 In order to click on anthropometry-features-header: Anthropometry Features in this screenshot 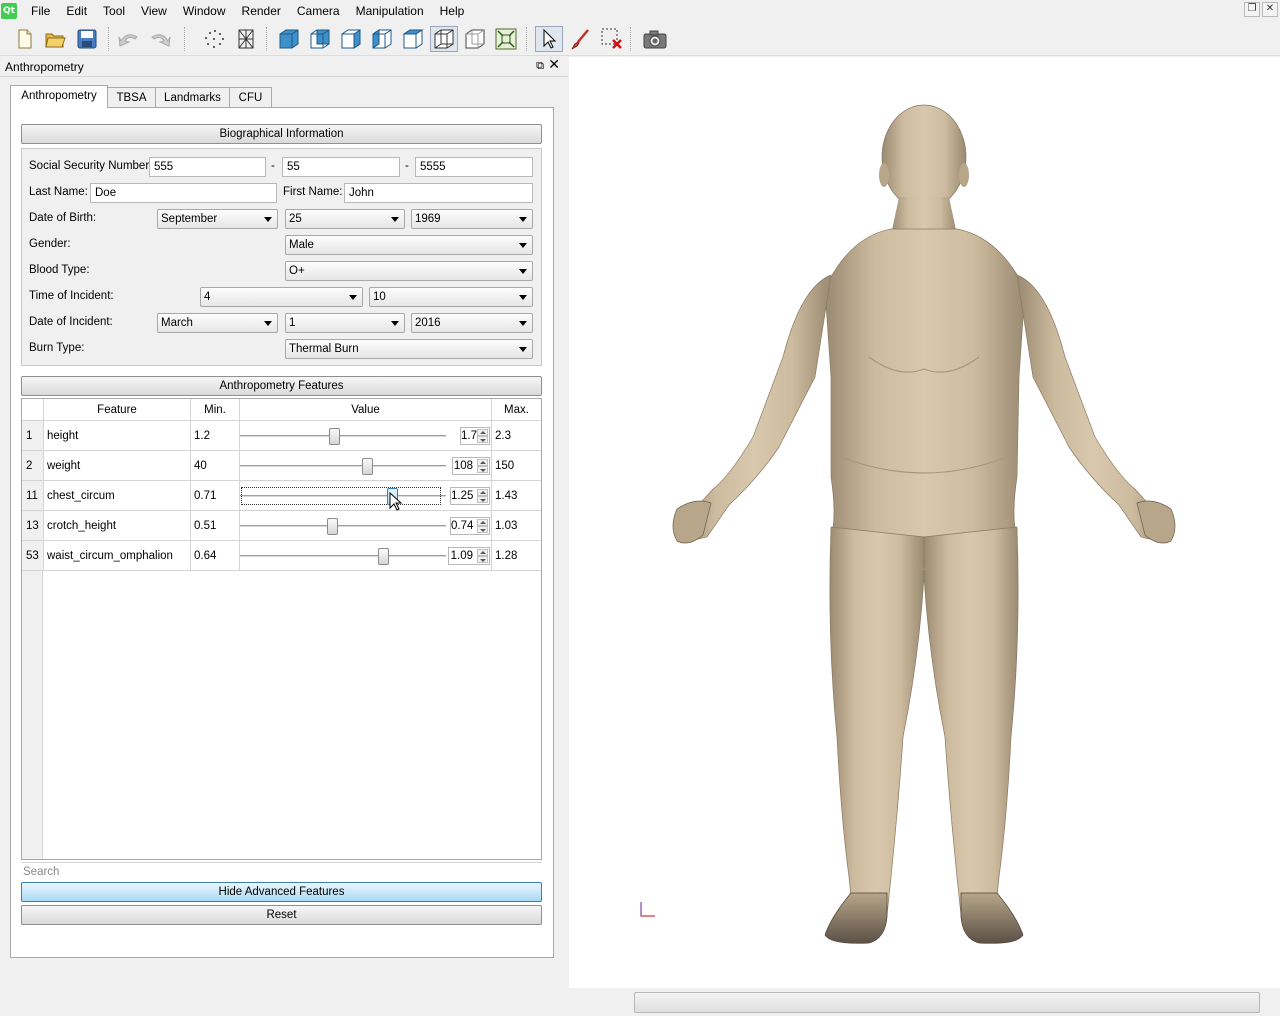, I will do `click(281, 386)`.